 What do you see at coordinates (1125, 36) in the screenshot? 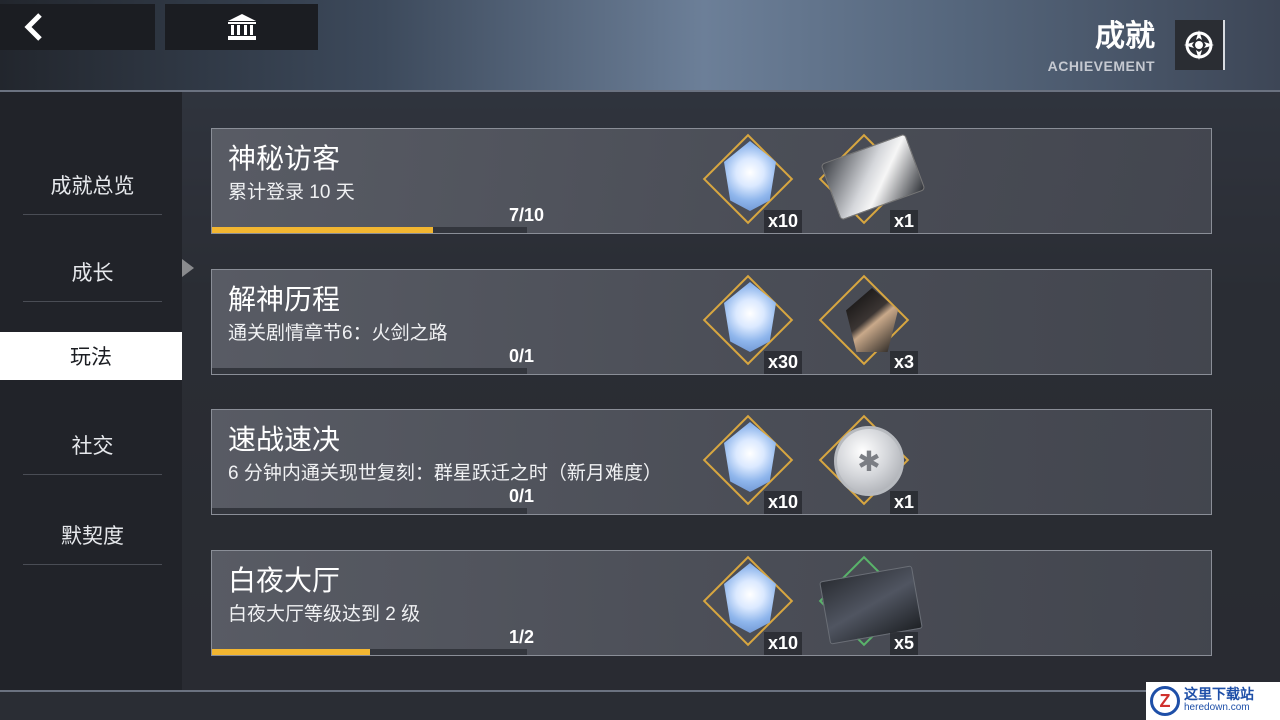
I see `page-title: 成就` at bounding box center [1125, 36].